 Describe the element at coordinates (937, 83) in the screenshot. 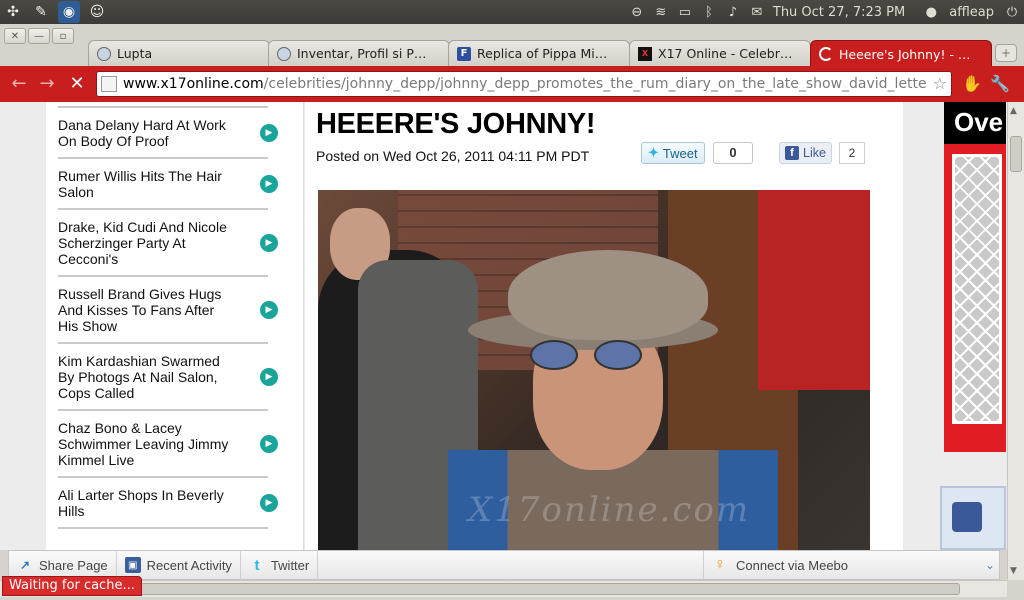

I see `bookmark-star-icon: ☆` at that location.